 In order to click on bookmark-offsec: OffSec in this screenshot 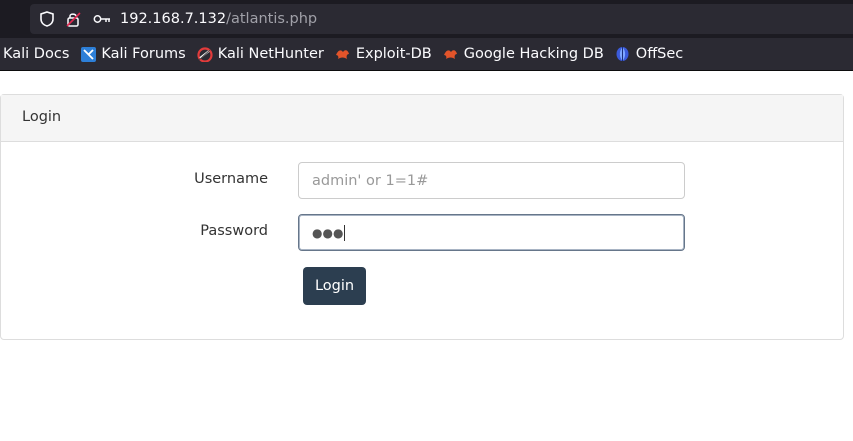, I will do `click(649, 54)`.